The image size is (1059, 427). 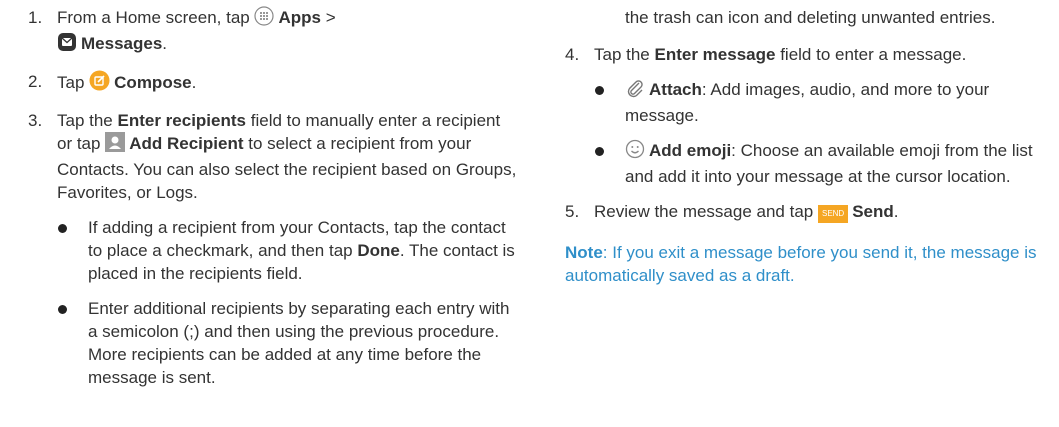 I want to click on step-text: Tap, so click(x=71, y=82).